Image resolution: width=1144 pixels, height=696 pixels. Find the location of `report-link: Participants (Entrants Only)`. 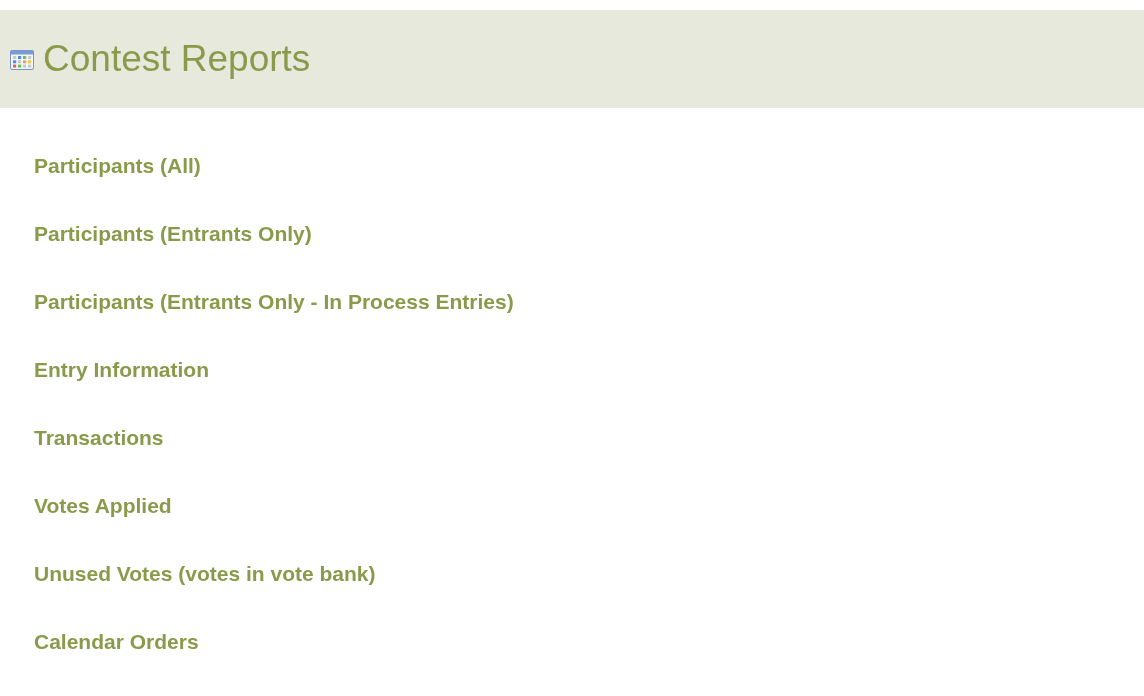

report-link: Participants (Entrants Only) is located at coordinates (173, 234).